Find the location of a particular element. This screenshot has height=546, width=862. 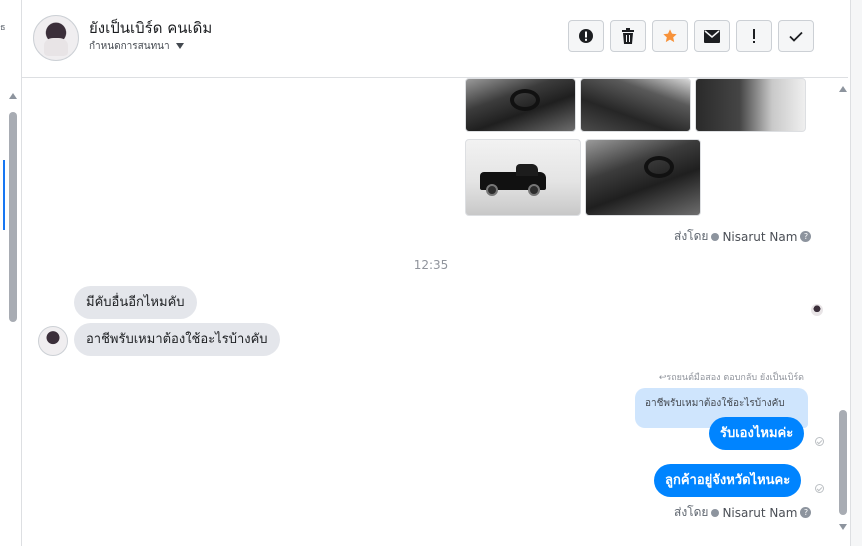

outgoing-message: รับเองไหมค่ะ is located at coordinates (757, 433).